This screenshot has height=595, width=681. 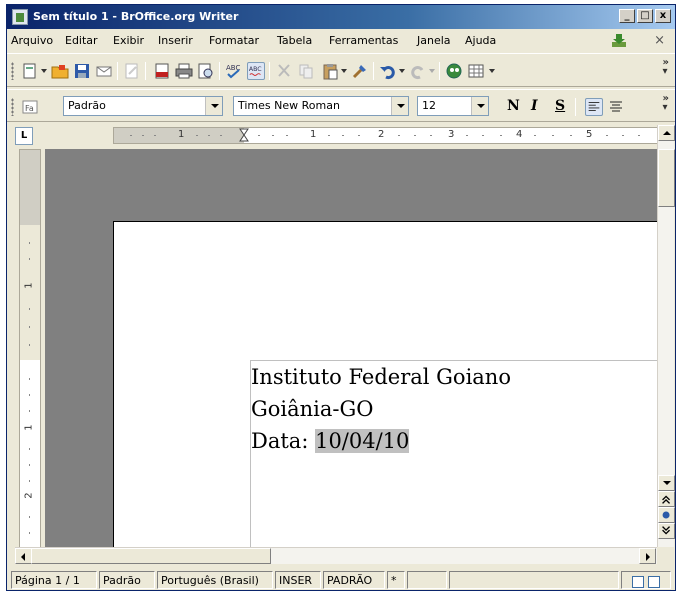 What do you see at coordinates (60, 71) in the screenshot?
I see `open-folder-icon` at bounding box center [60, 71].